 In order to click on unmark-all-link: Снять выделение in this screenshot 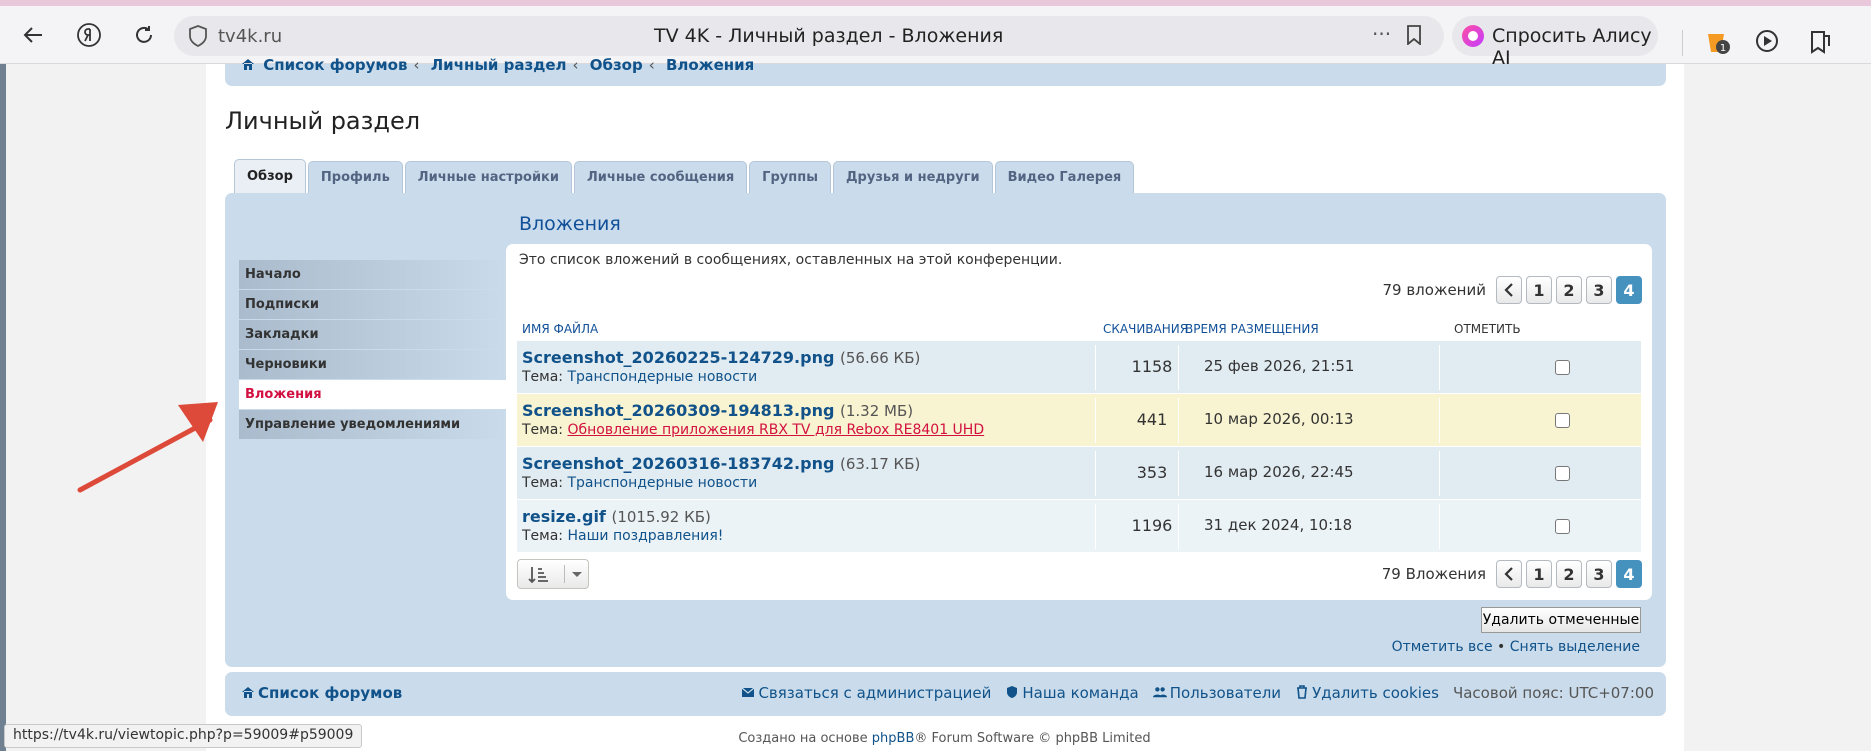, I will do `click(1575, 647)`.